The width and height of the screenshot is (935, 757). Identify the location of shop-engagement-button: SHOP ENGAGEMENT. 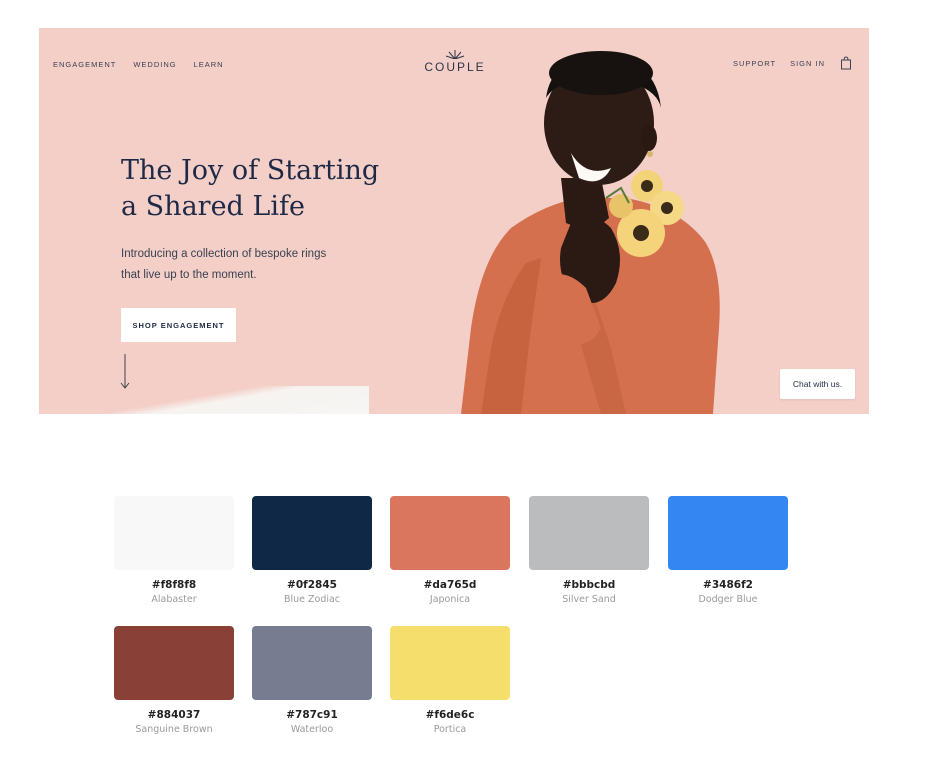
(178, 325).